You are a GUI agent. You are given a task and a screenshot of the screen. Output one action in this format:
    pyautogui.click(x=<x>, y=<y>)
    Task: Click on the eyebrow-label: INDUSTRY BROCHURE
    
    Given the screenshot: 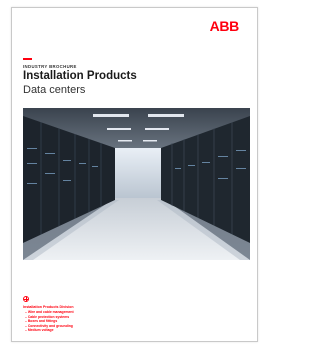 What is the action you would take?
    pyautogui.click(x=50, y=66)
    